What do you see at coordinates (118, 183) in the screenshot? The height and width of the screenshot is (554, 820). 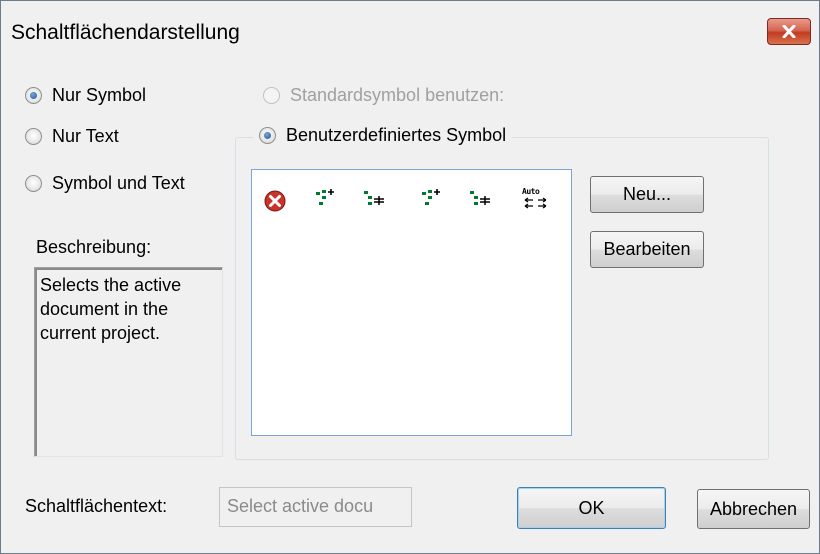 I see `radio-label: Symbol und Text` at bounding box center [118, 183].